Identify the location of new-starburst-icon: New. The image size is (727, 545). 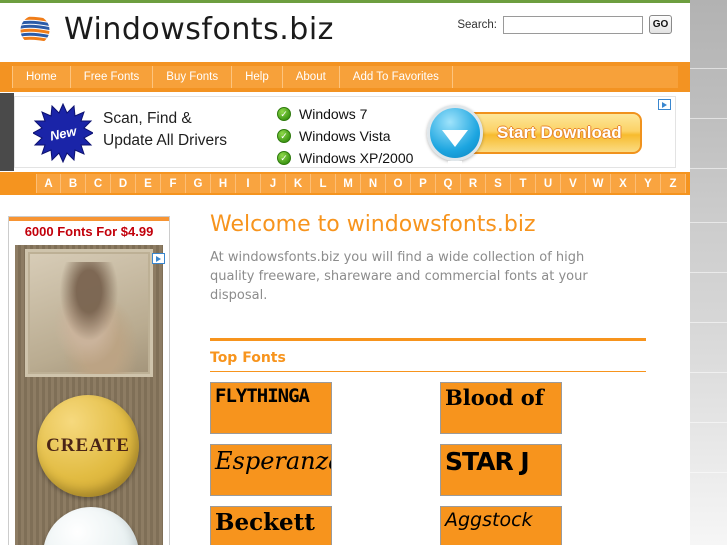
(63, 133).